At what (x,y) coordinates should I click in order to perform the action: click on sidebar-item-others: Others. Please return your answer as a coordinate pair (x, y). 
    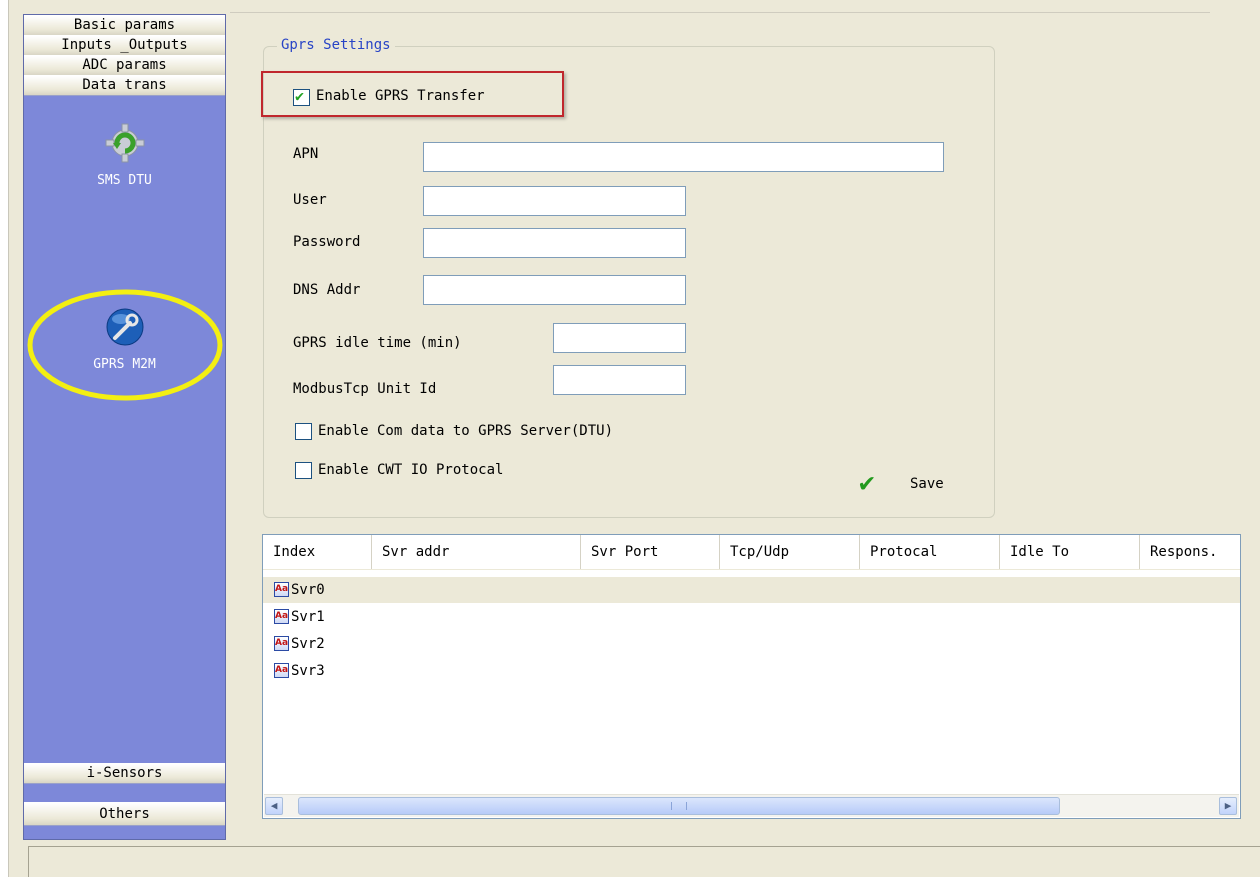
    Looking at the image, I should click on (124, 814).